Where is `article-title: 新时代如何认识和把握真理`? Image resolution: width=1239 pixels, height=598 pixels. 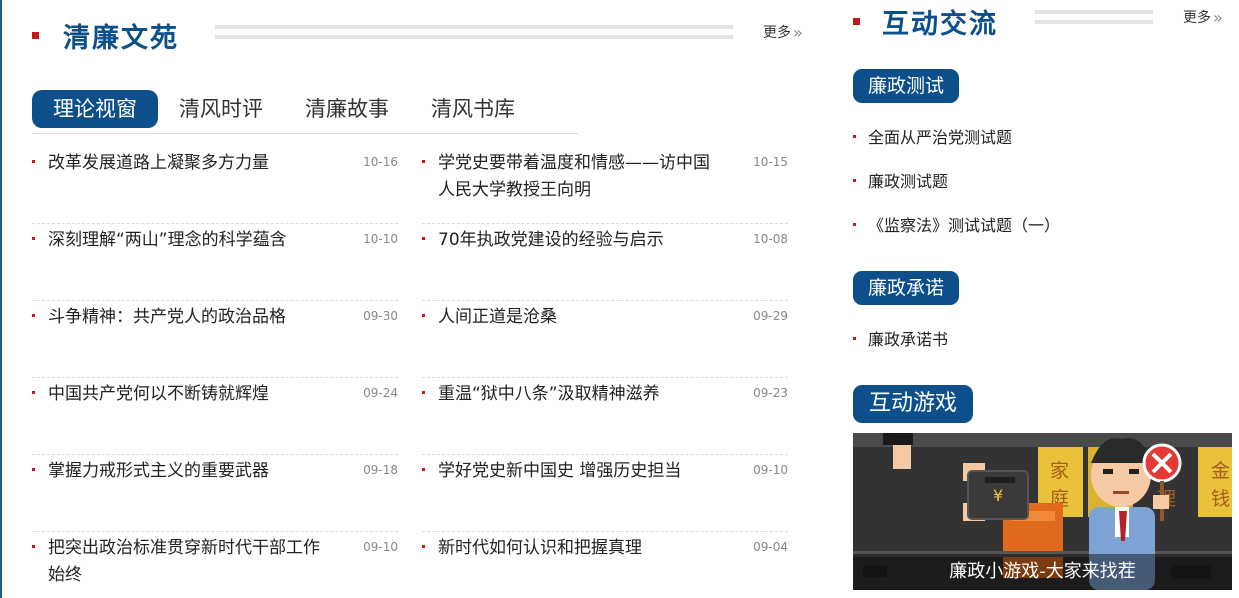
article-title: 新时代如何认识和把握真理 is located at coordinates (578, 548).